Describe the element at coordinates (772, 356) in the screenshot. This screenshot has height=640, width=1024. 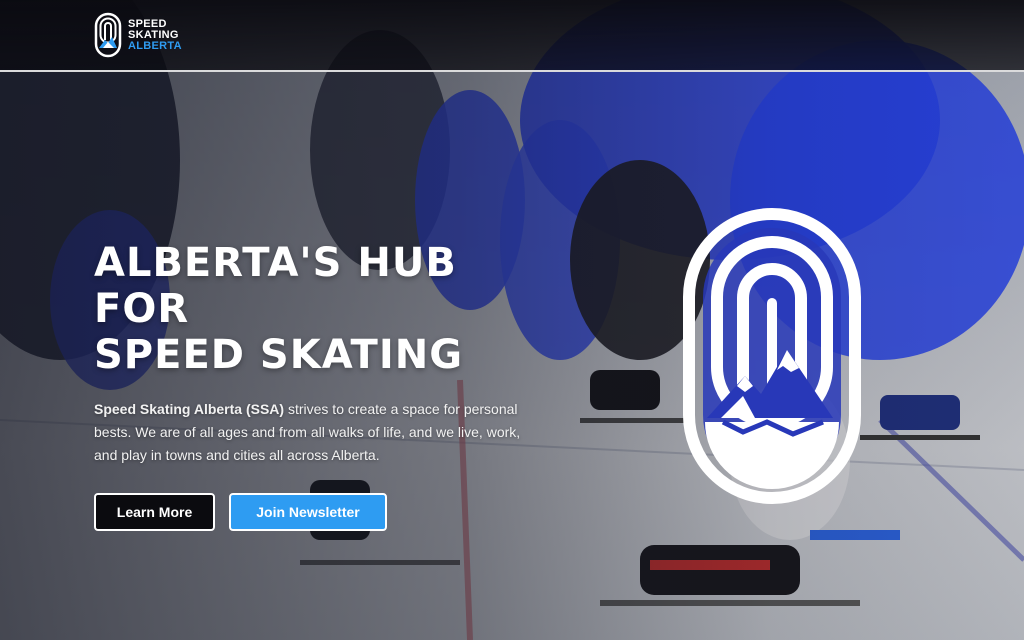
I see `ssa-large-emblem-icon` at that location.